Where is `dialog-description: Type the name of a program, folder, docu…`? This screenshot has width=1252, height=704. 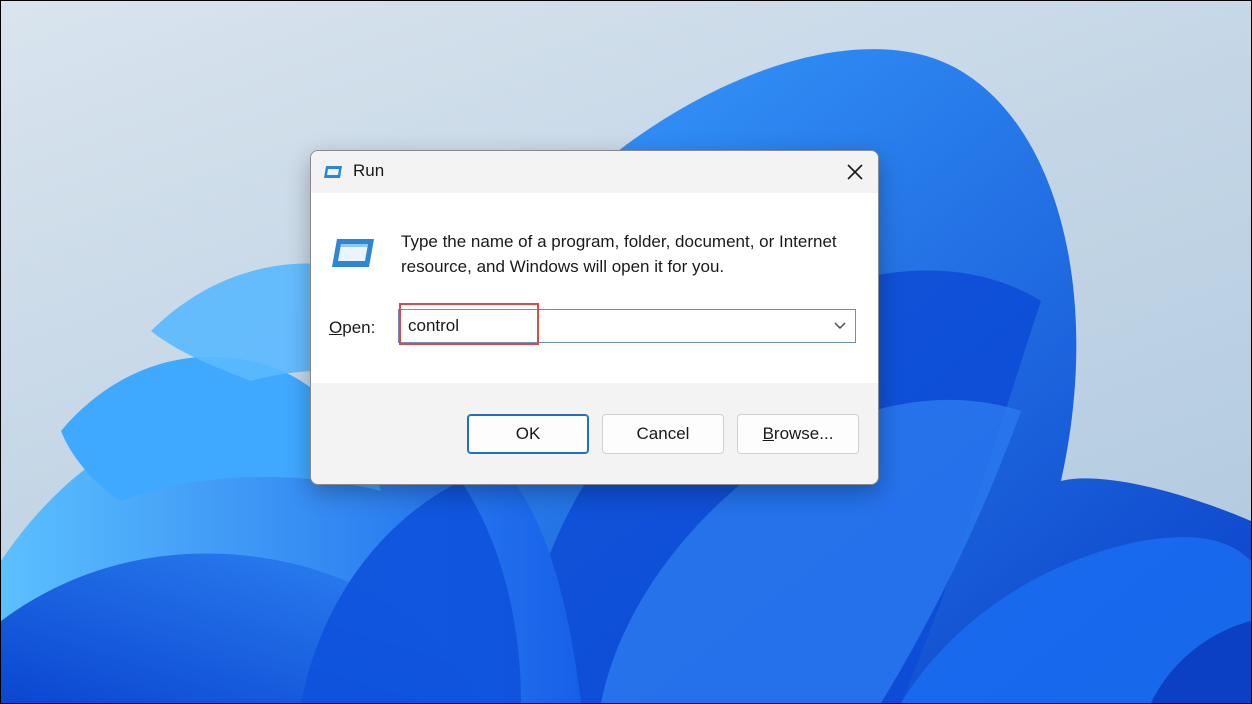 dialog-description: Type the name of a program, folder, docu… is located at coordinates (619, 254).